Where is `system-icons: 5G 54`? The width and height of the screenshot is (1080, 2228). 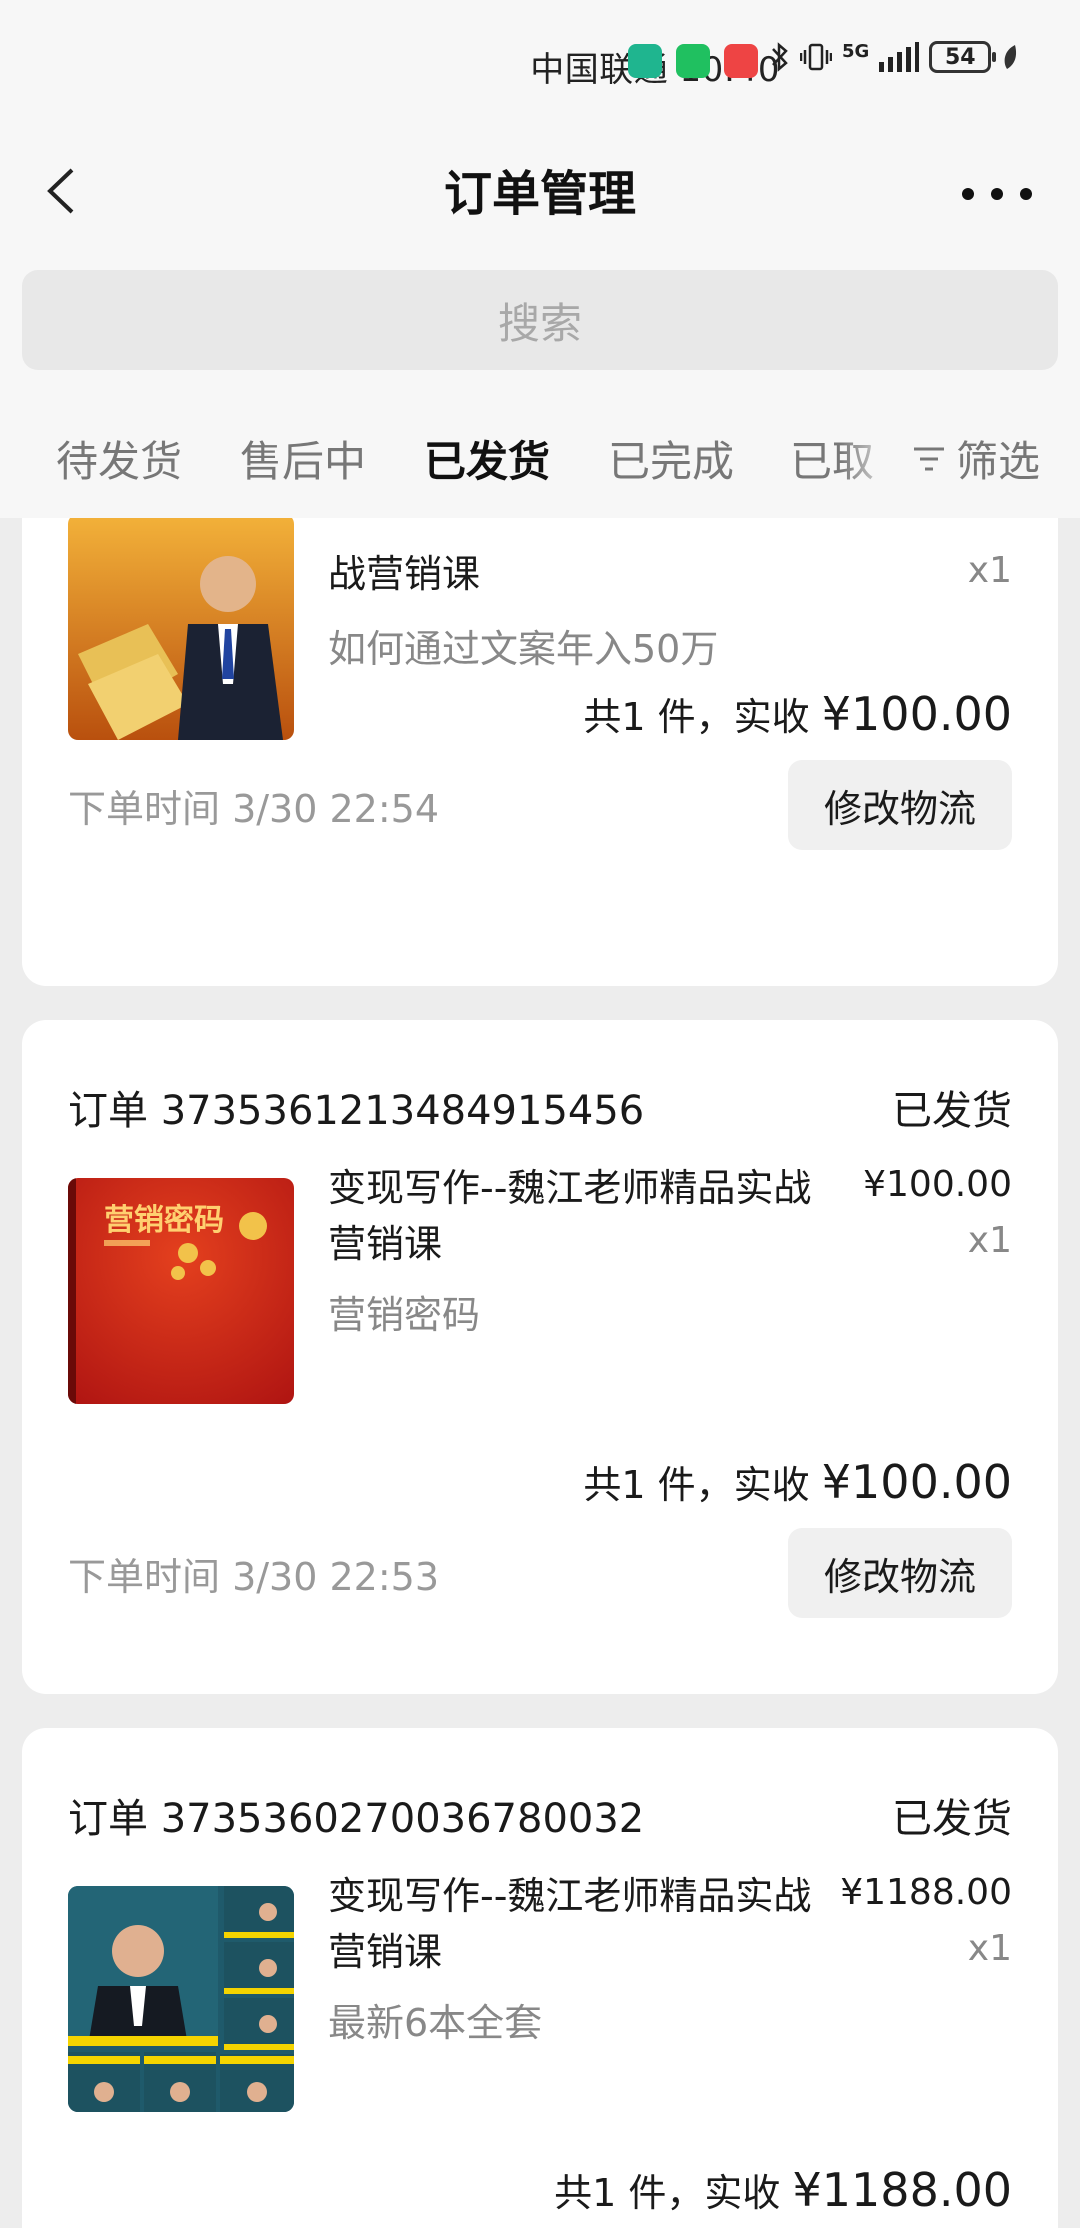
system-icons: 5G 54 is located at coordinates (894, 57).